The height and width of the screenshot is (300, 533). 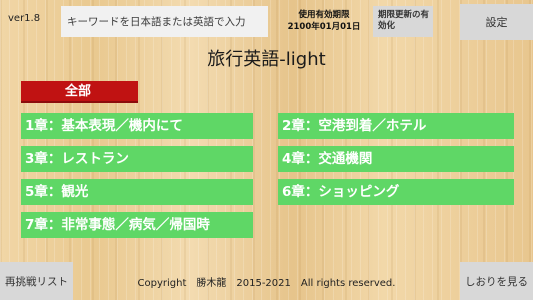 What do you see at coordinates (396, 192) in the screenshot?
I see `chapter-6-button: 6章：ショッピング` at bounding box center [396, 192].